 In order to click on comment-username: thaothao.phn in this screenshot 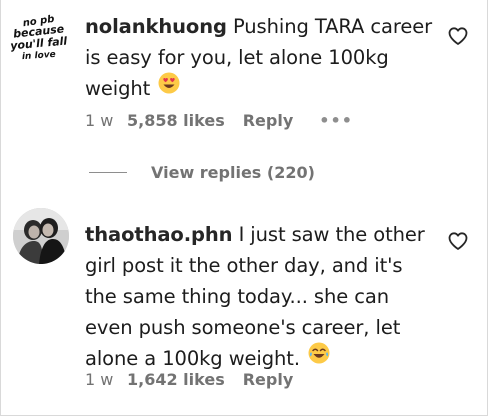, I will do `click(159, 234)`.